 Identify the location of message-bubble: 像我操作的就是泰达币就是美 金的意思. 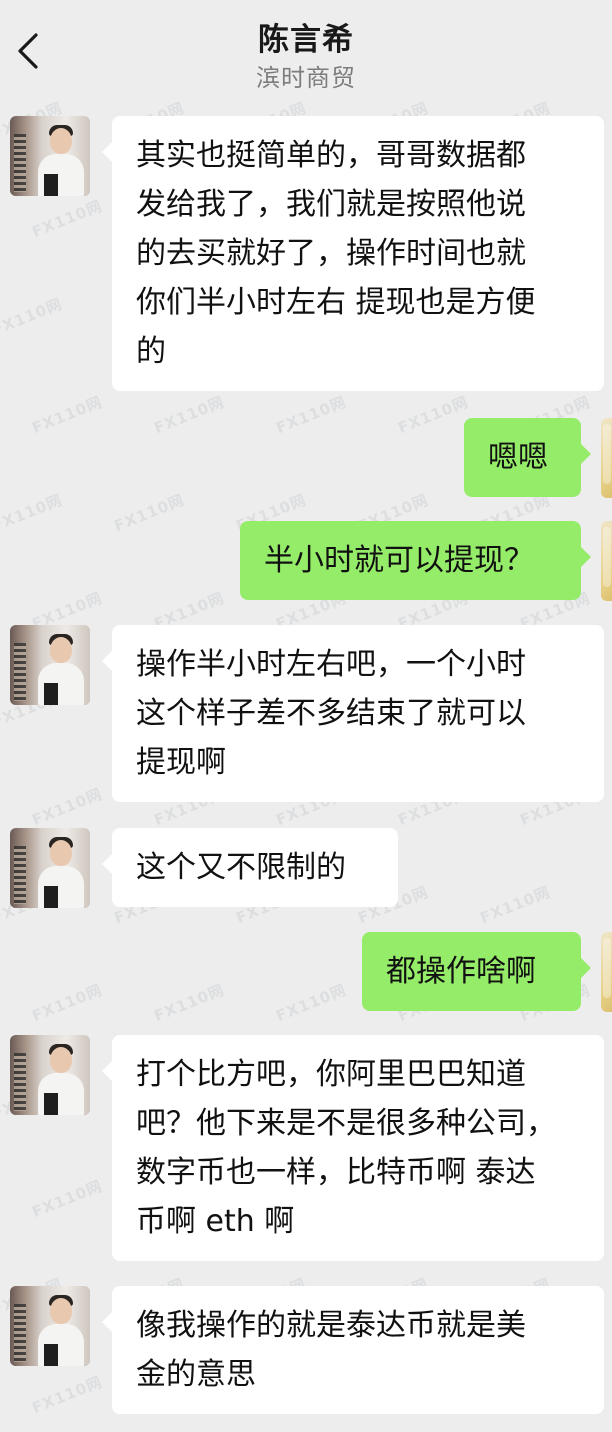
(353, 1350).